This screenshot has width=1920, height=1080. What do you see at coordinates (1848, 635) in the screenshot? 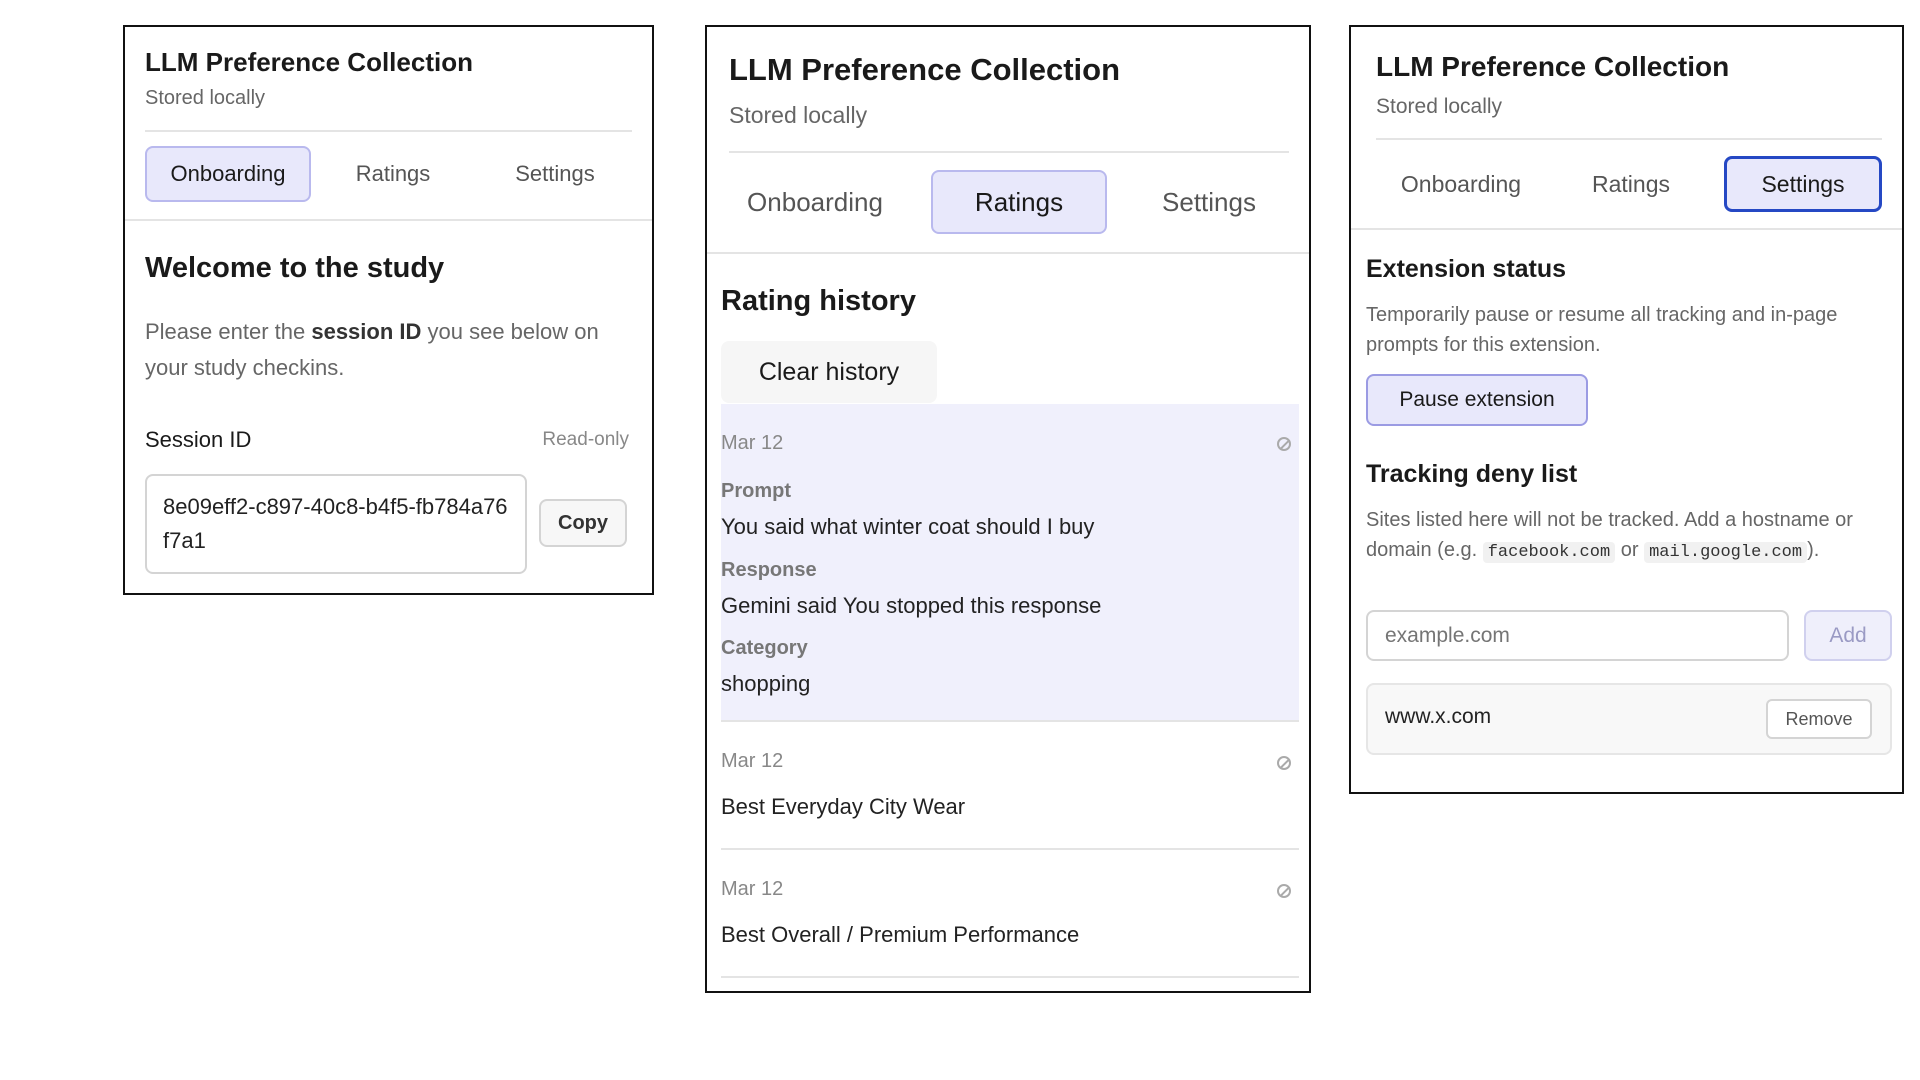
I see `add-button: Add` at bounding box center [1848, 635].